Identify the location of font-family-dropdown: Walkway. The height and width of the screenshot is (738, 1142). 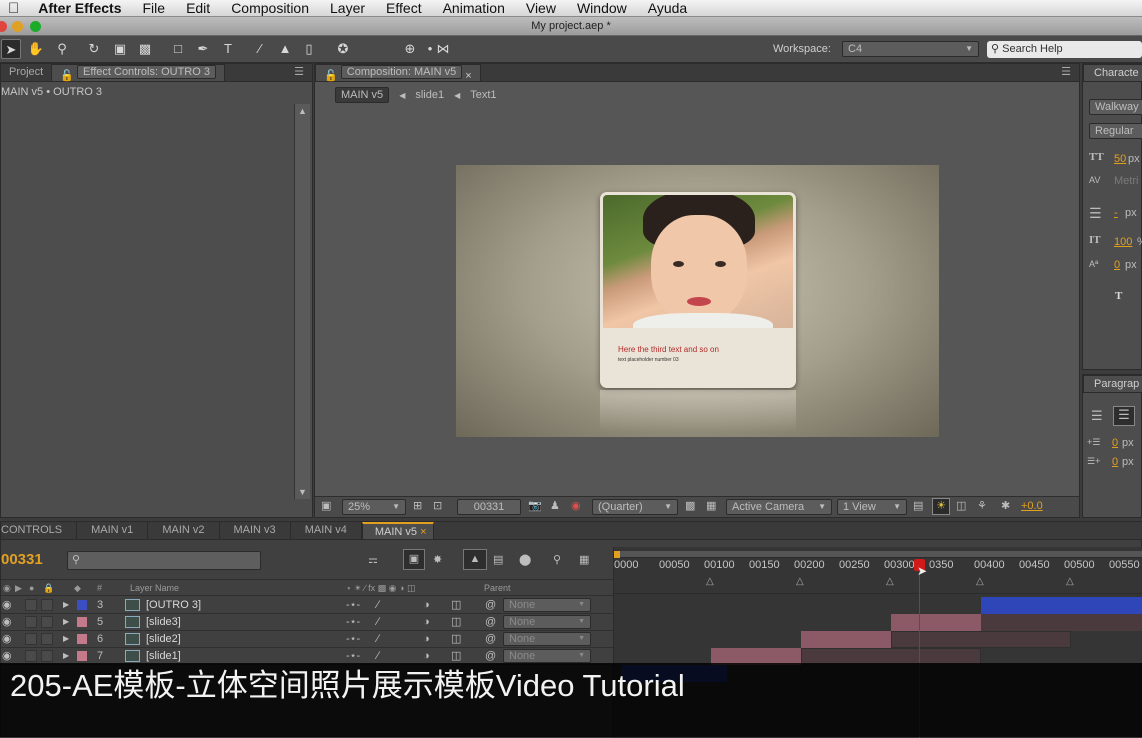
(1115, 107).